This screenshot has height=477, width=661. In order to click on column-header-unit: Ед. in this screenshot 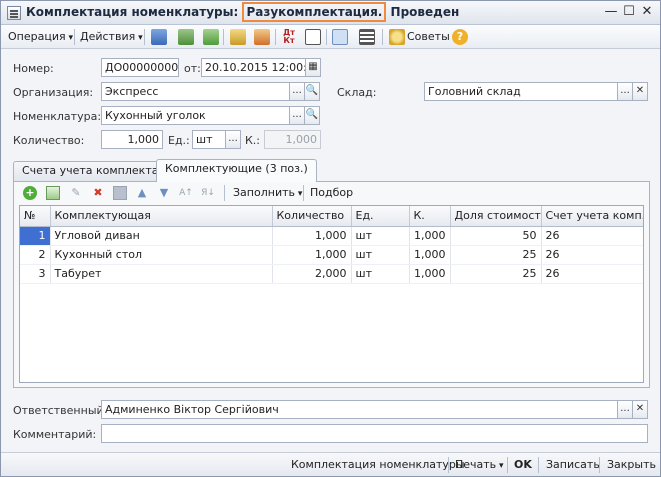, I will do `click(380, 216)`.